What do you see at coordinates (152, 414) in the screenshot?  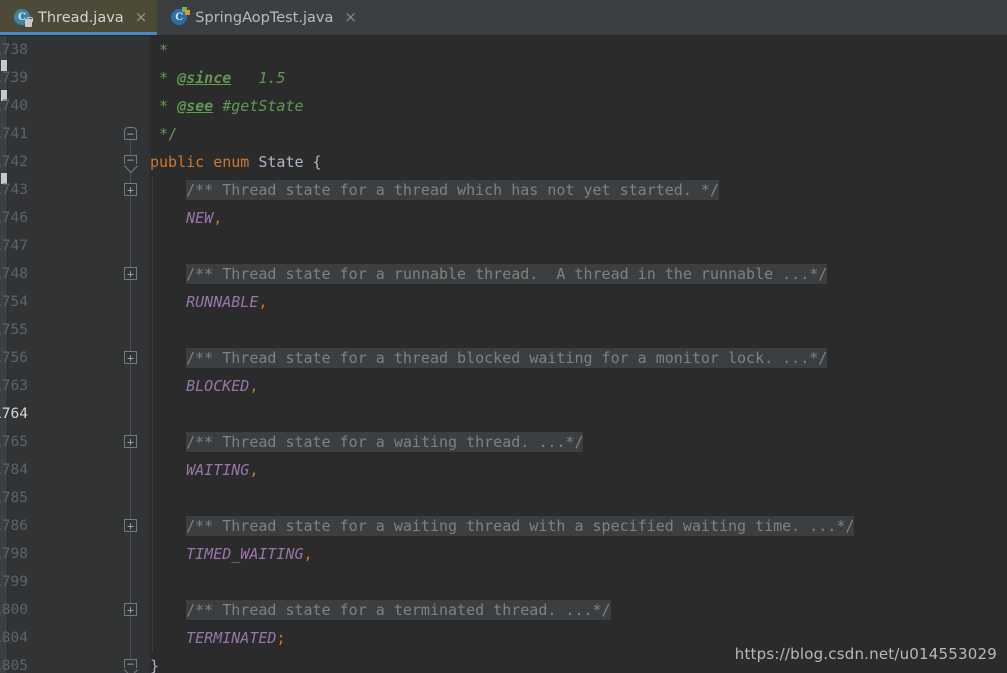 I see `indent-guide` at bounding box center [152, 414].